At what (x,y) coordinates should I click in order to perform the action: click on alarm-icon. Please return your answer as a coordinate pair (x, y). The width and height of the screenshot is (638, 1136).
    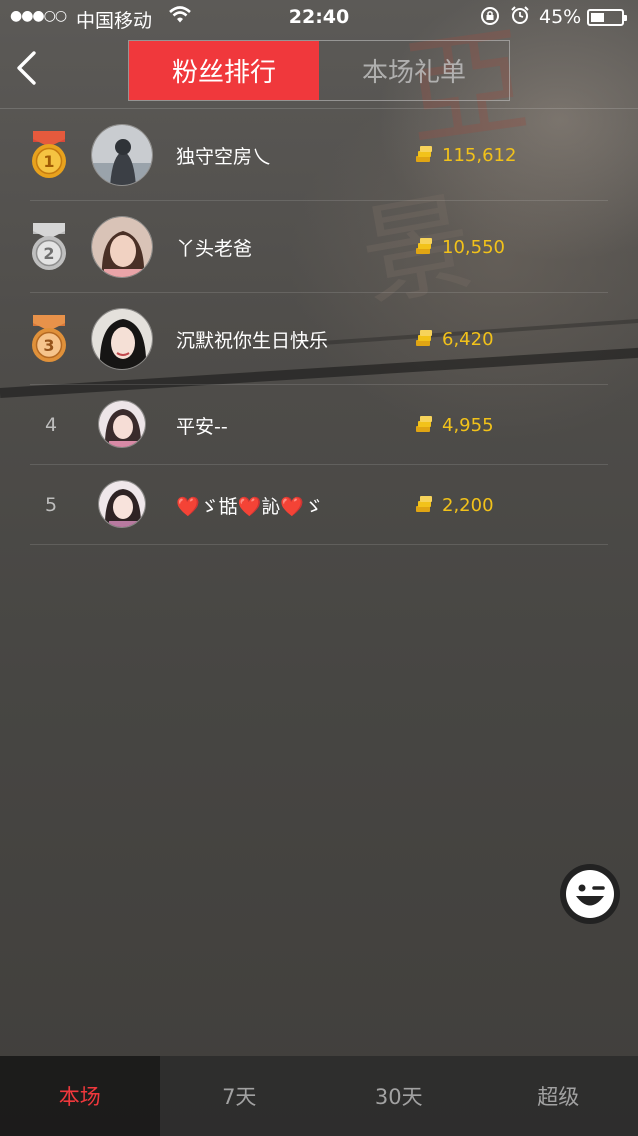
    Looking at the image, I should click on (520, 17).